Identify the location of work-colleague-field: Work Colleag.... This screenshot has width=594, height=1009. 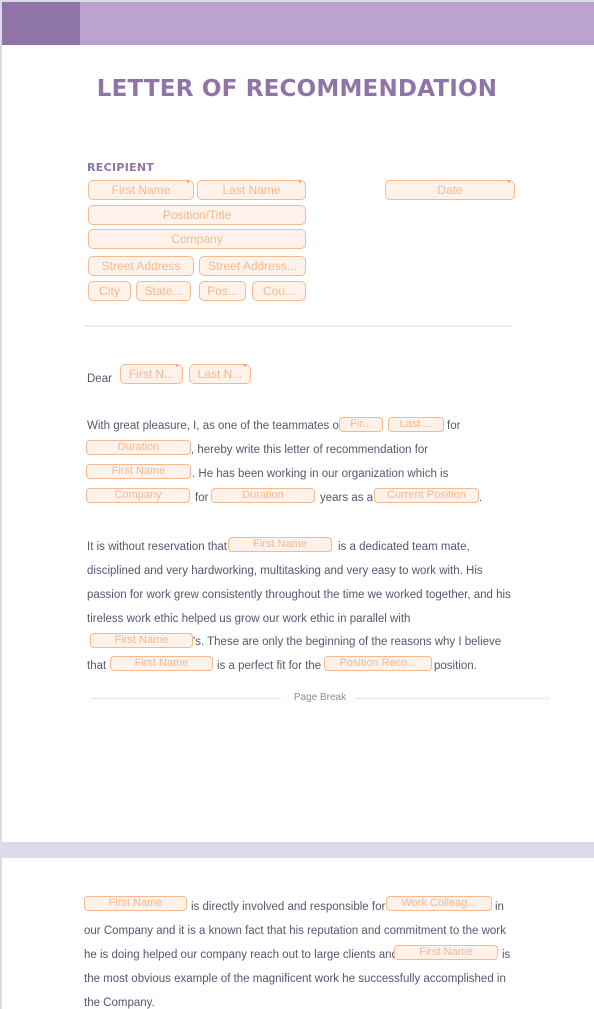
(439, 903).